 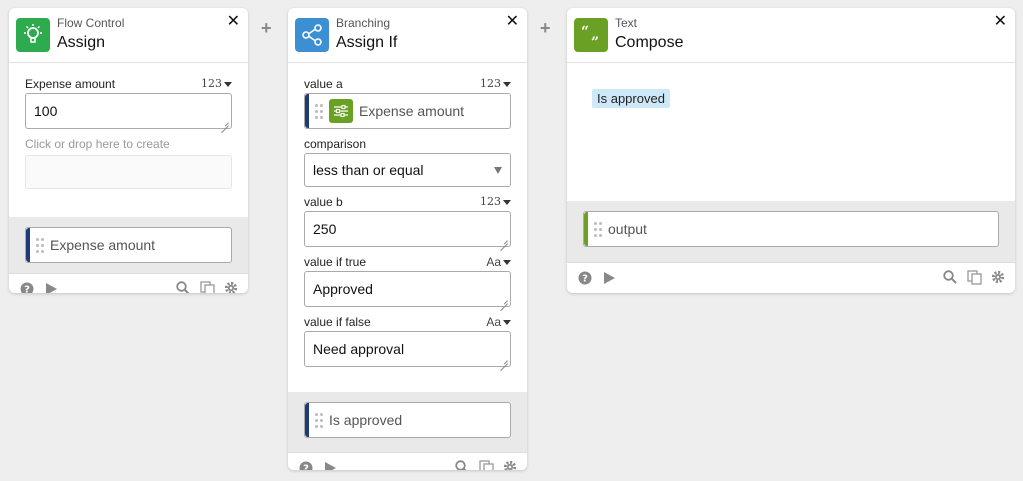 What do you see at coordinates (81, 42) in the screenshot?
I see `card-title: Assign` at bounding box center [81, 42].